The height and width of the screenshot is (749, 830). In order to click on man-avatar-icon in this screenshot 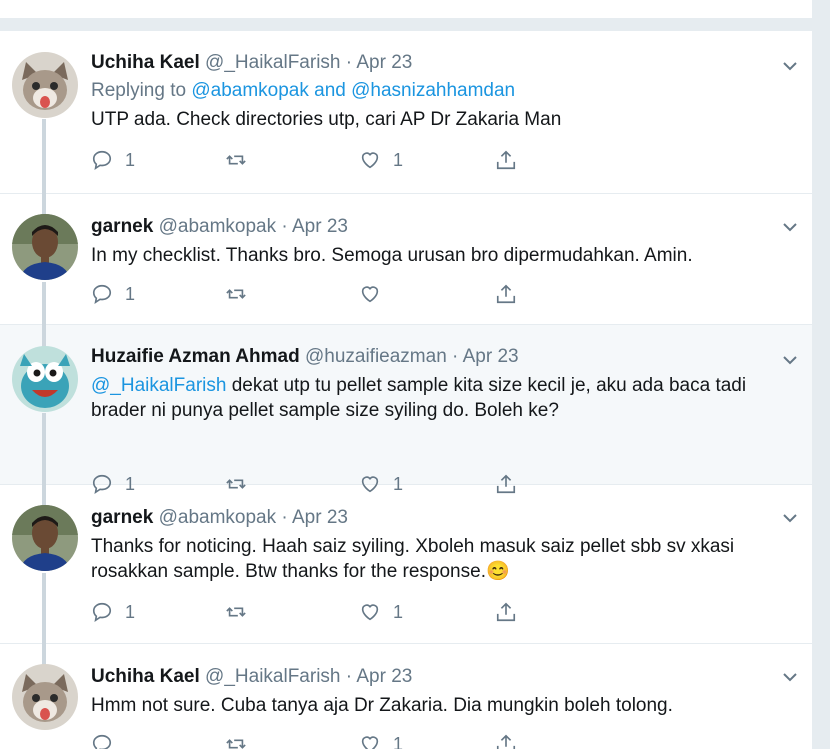, I will do `click(45, 247)`.